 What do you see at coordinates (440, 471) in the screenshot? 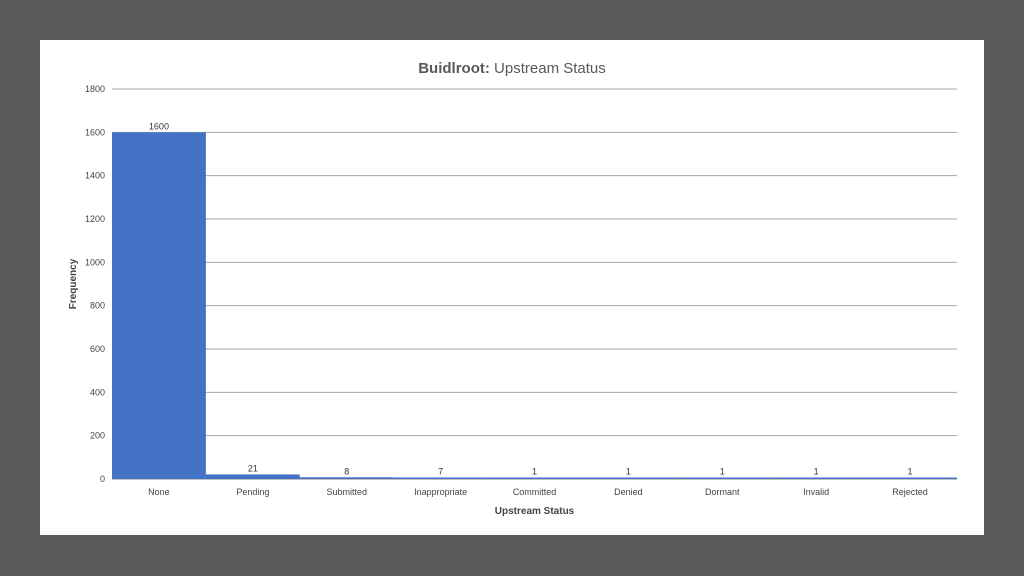
I see `data-label-inappropriate: 7` at bounding box center [440, 471].